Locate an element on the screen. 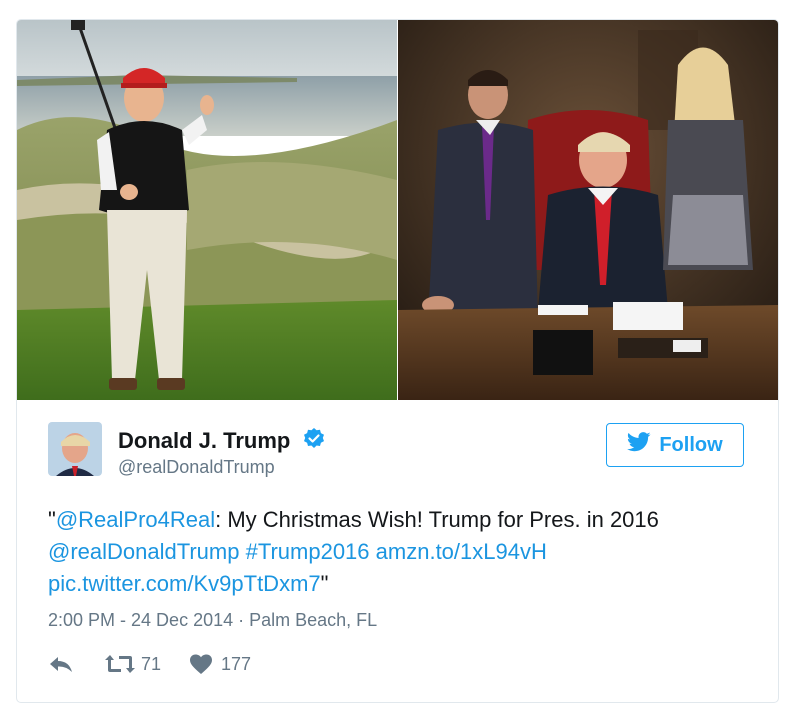 This screenshot has width=799, height=726. avatar is located at coordinates (75, 449).